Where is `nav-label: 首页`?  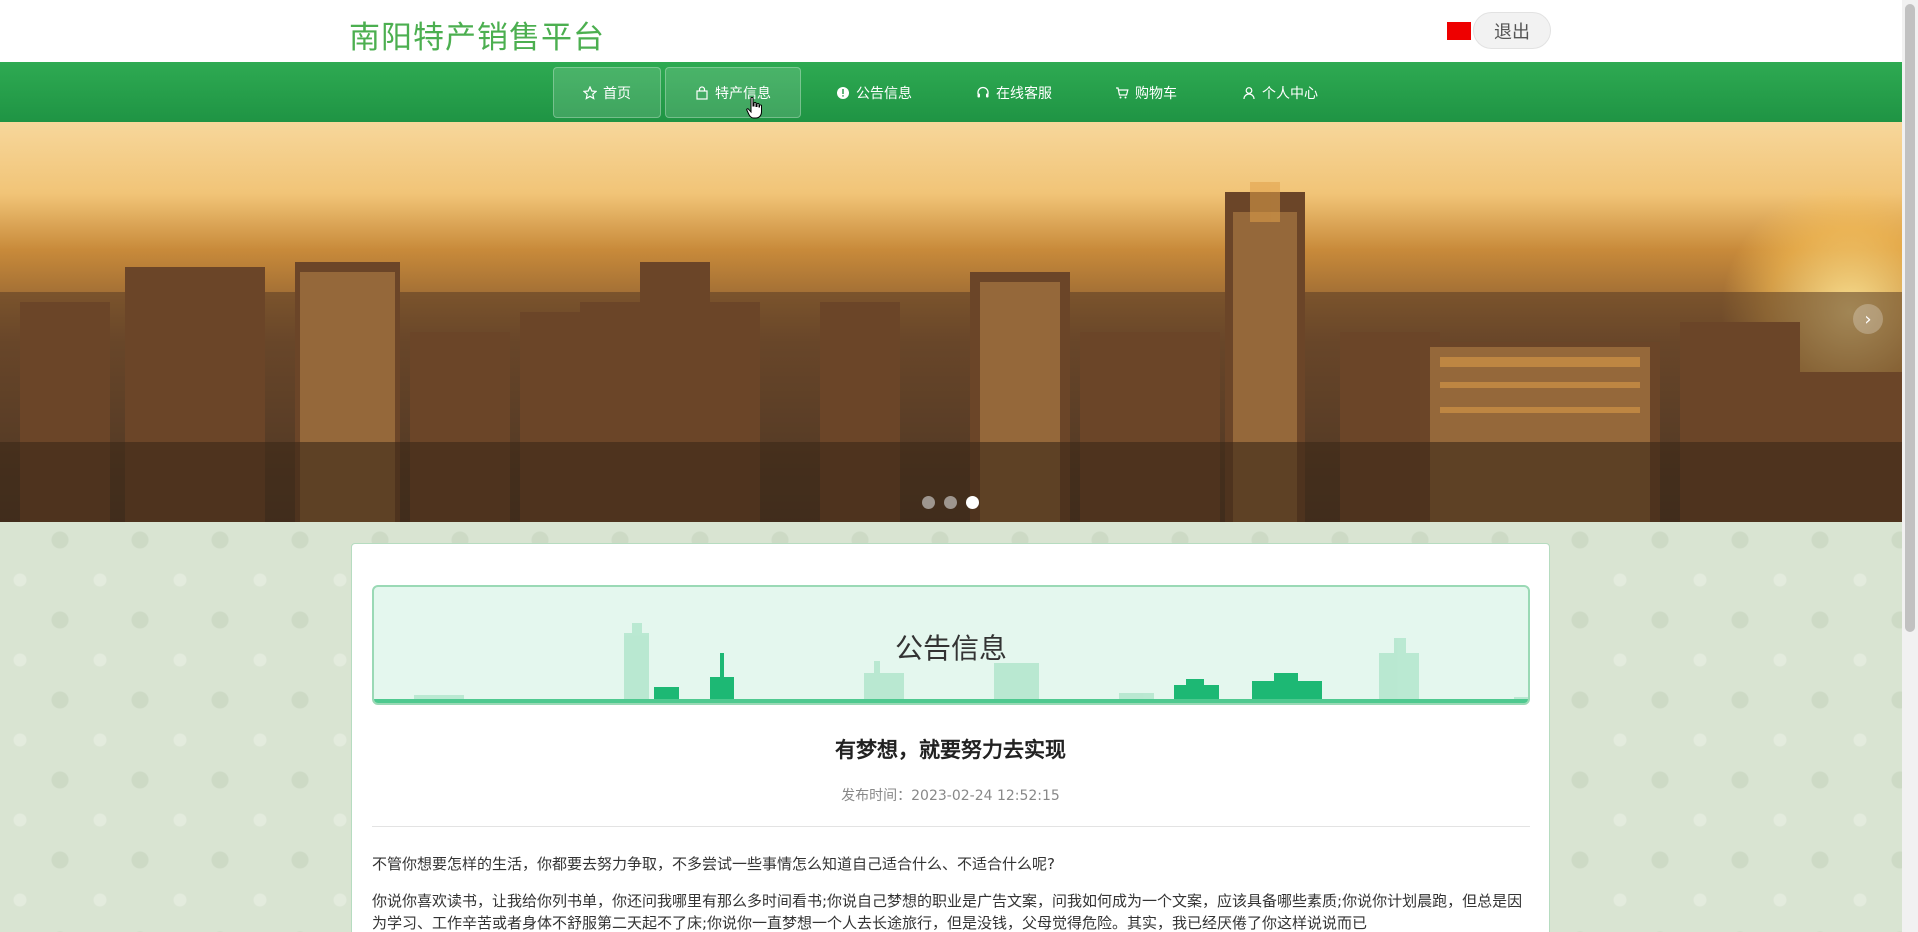
nav-label: 首页 is located at coordinates (617, 93).